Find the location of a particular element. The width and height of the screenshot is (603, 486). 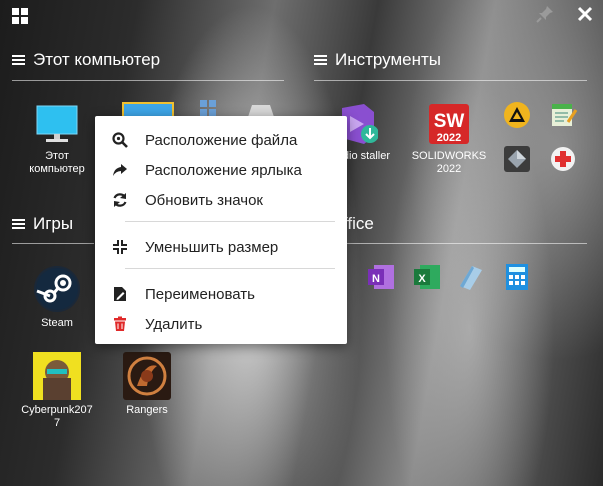

svg-text: N is located at coordinates (376, 279).